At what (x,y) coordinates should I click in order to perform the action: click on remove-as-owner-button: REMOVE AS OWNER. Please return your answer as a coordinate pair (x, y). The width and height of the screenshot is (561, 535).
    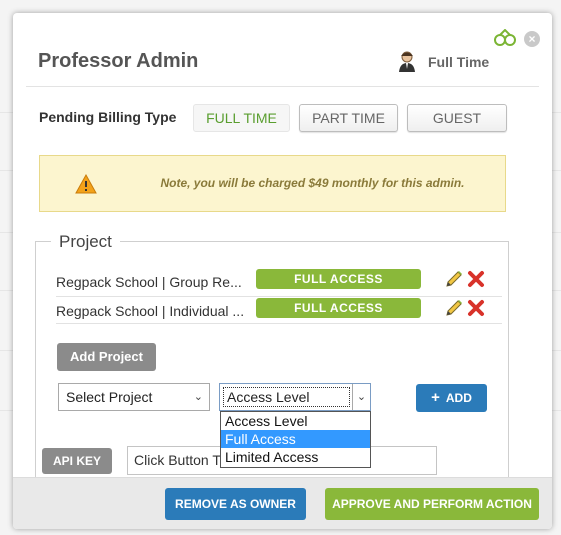
    Looking at the image, I should click on (235, 504).